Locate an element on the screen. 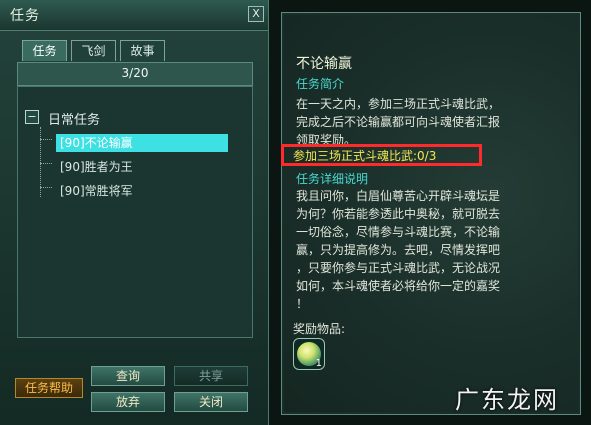 The height and width of the screenshot is (425, 591). share-button: 共享 is located at coordinates (211, 376).